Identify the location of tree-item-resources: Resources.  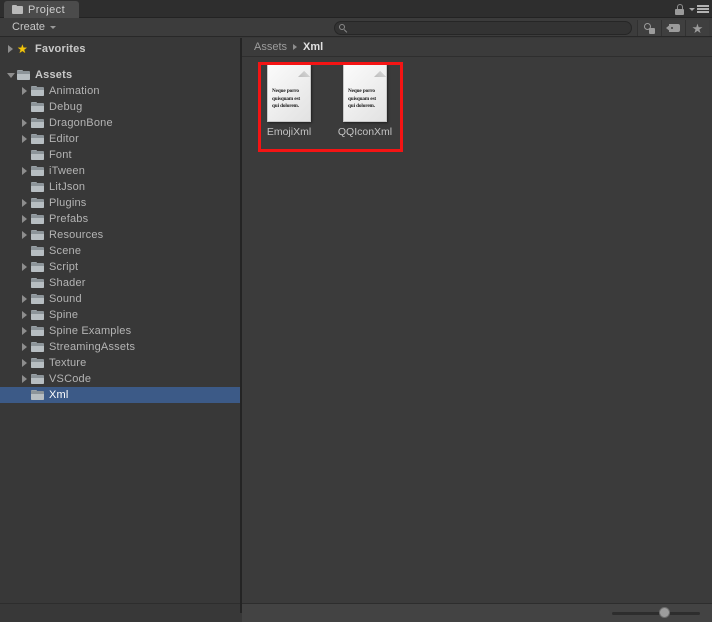
(120, 235).